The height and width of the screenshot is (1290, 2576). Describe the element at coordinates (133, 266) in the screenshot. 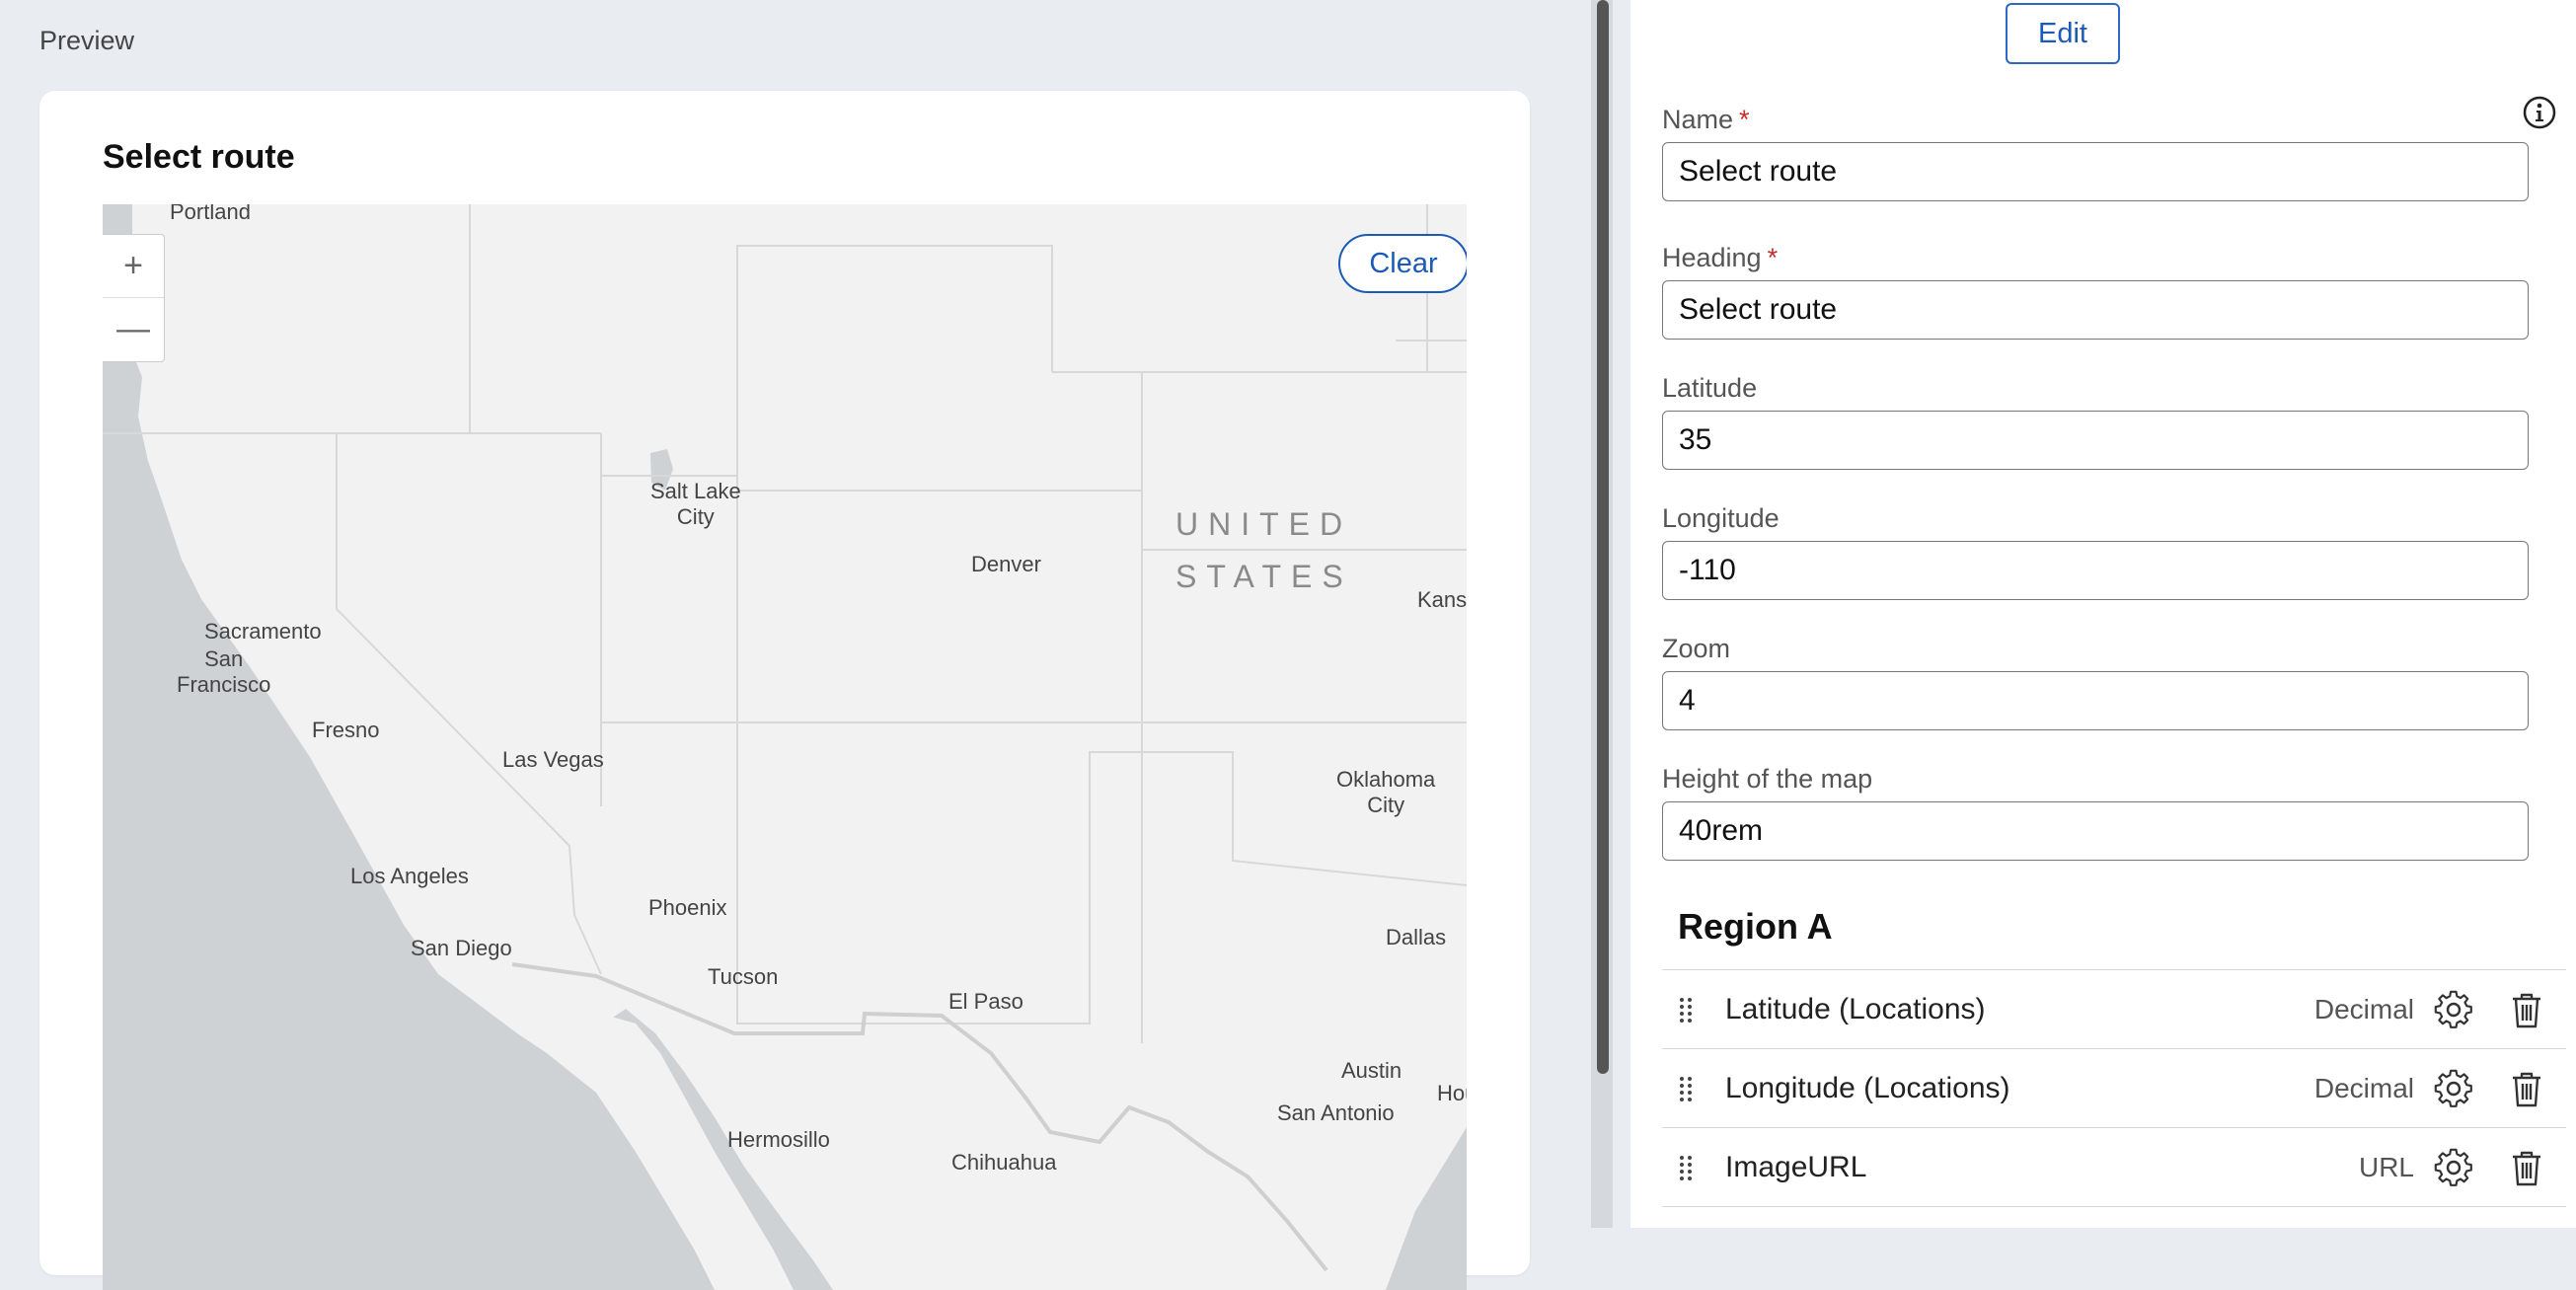

I see `zoom-in-button: +` at that location.